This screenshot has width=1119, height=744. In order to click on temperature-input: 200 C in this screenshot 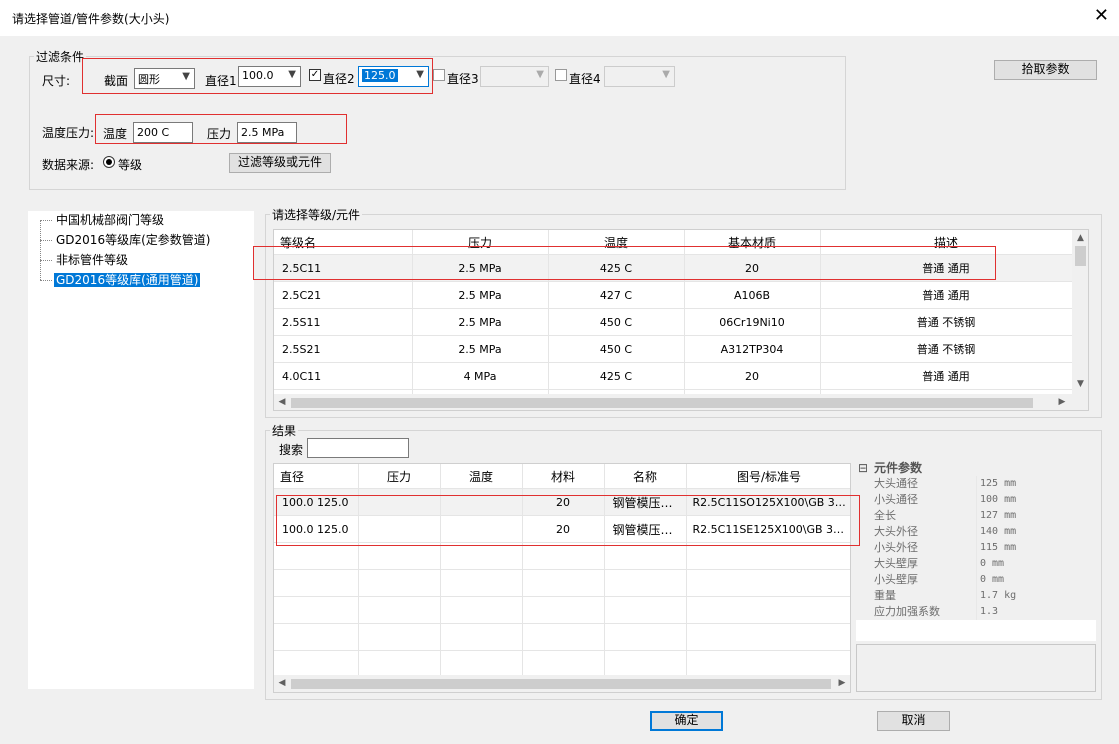, I will do `click(163, 132)`.